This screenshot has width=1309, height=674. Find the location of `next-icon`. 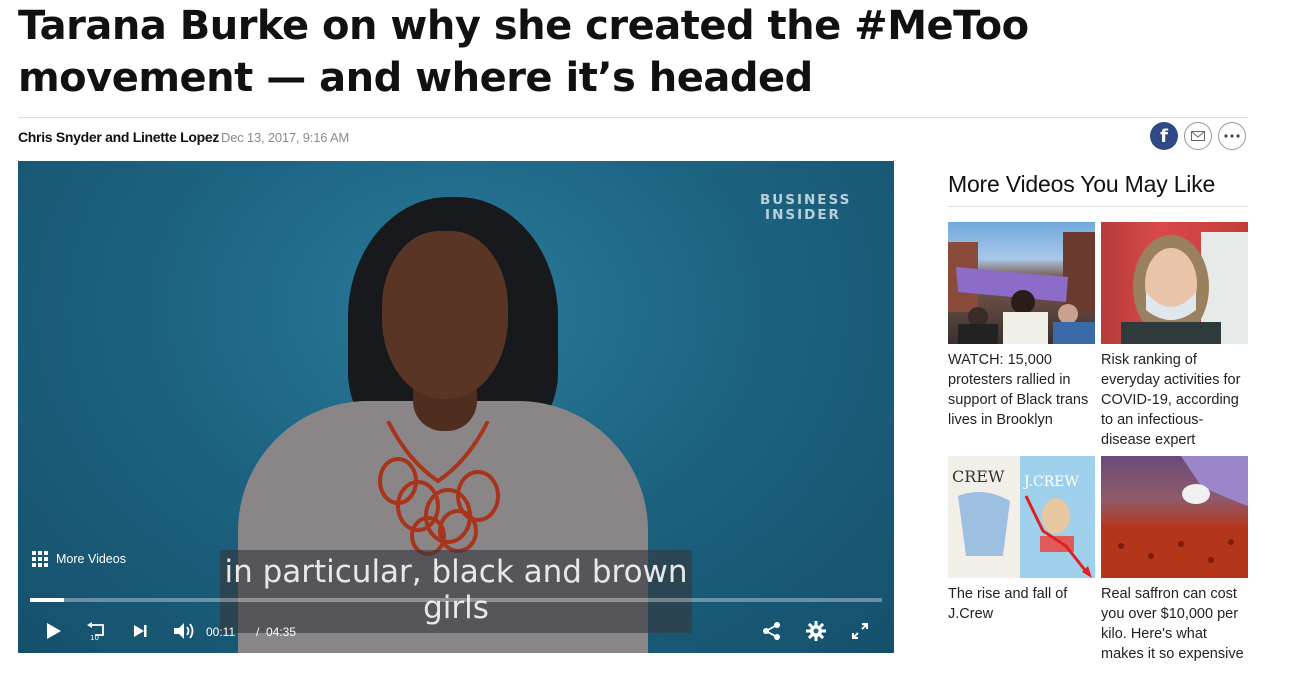

next-icon is located at coordinates (140, 631).